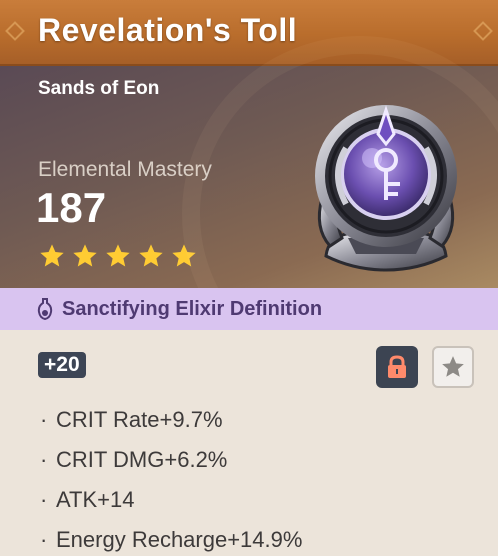  Describe the element at coordinates (95, 499) in the screenshot. I see `substat-text: ATK+14` at that location.